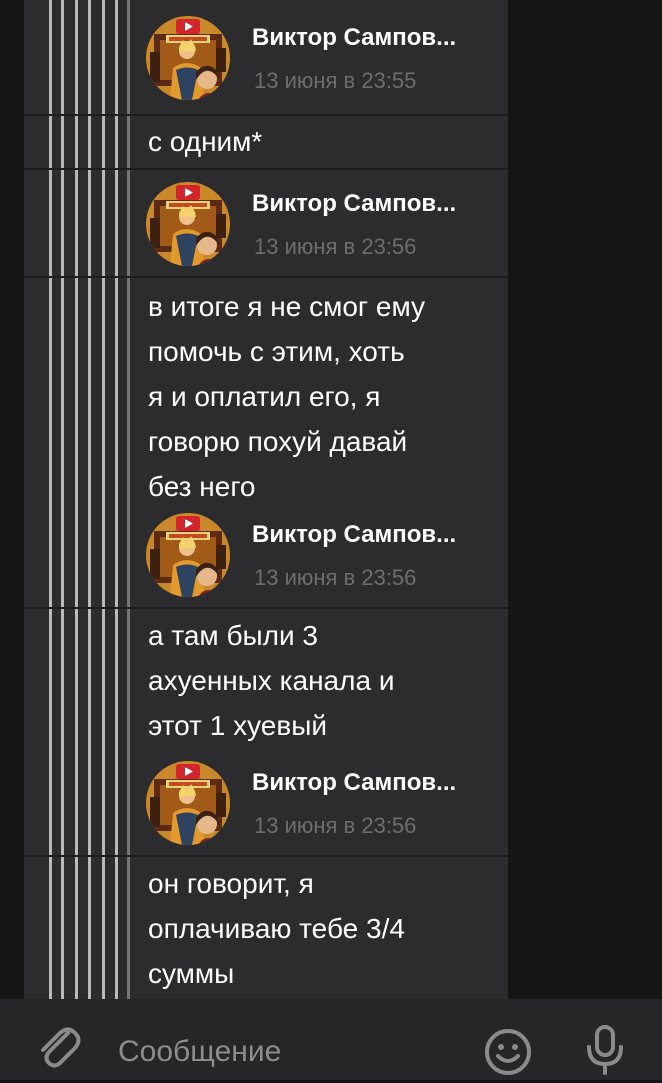 This screenshot has height=1083, width=662. I want to click on voice-button, so click(605, 1050).